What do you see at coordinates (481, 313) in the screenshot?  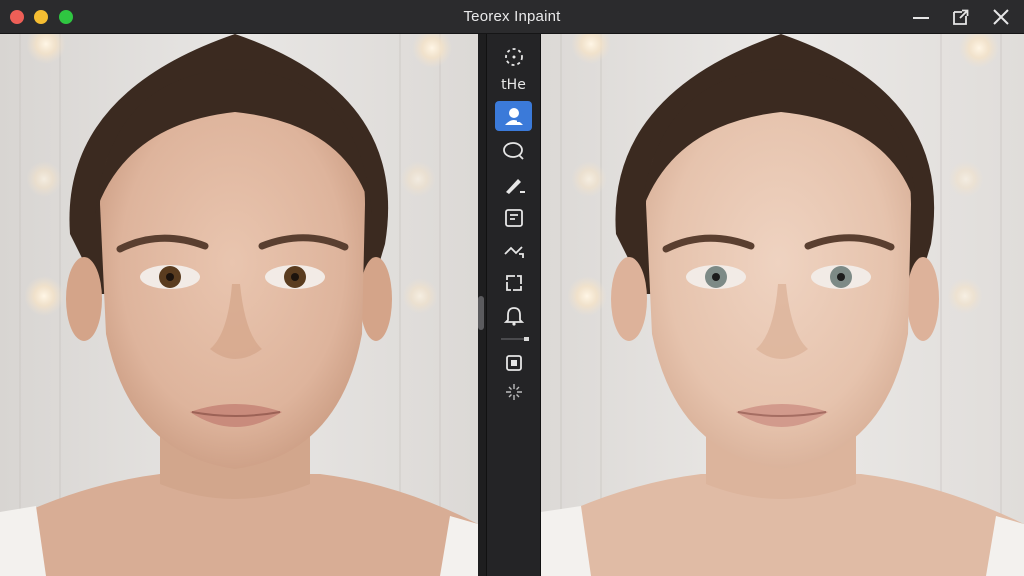 I see `split-divider-handle` at bounding box center [481, 313].